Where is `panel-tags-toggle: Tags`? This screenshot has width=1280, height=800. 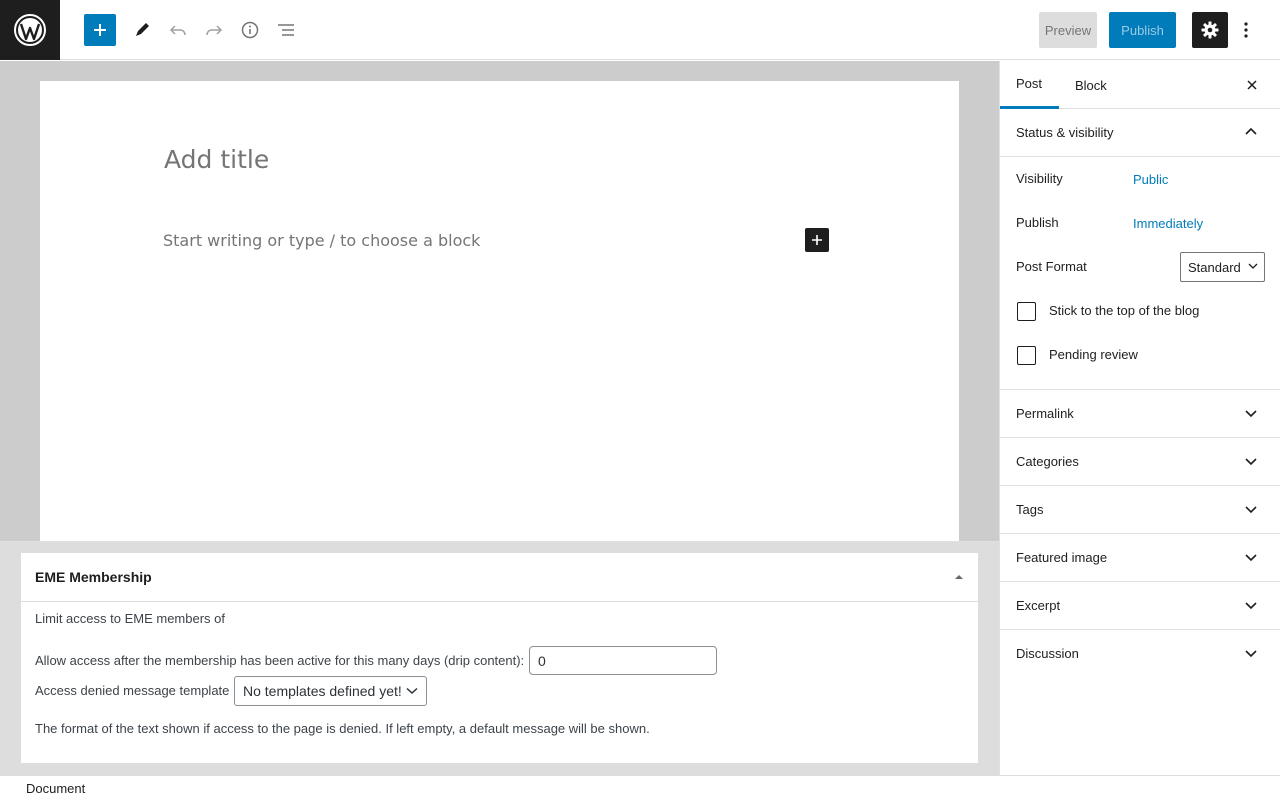 panel-tags-toggle: Tags is located at coordinates (1140, 510).